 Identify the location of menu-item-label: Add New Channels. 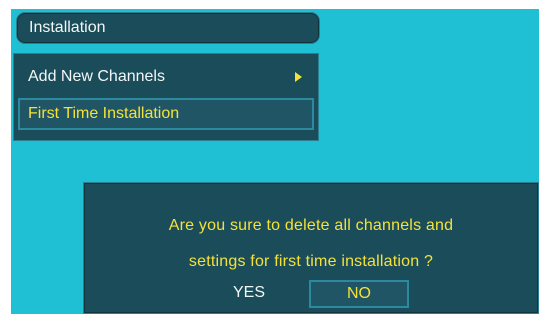
(96, 76).